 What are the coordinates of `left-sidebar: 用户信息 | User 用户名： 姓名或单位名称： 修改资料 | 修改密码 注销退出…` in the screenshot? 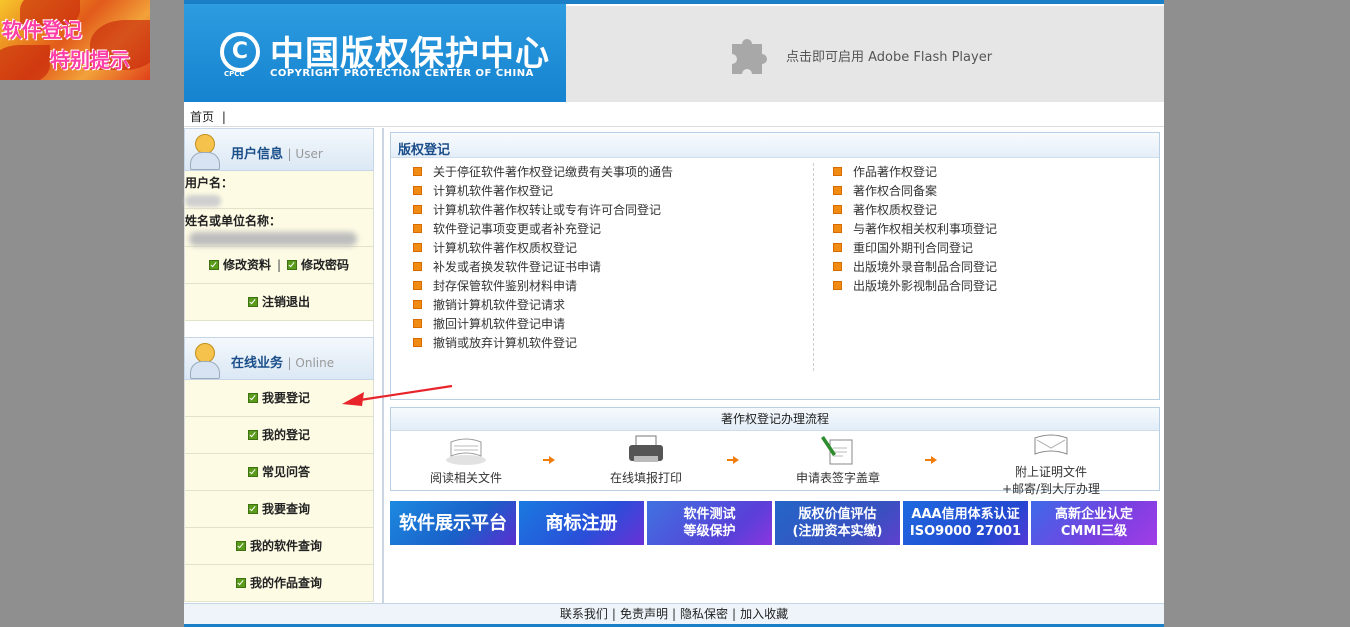 It's located at (279, 367).